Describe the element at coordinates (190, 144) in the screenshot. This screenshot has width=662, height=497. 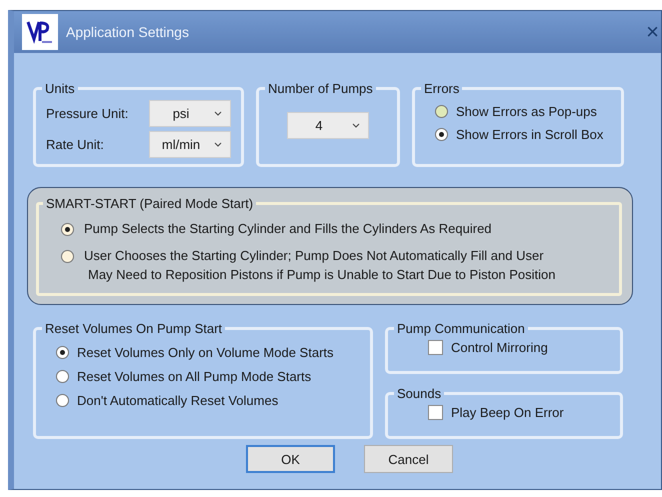
I see `dropdown: ml/min` at that location.